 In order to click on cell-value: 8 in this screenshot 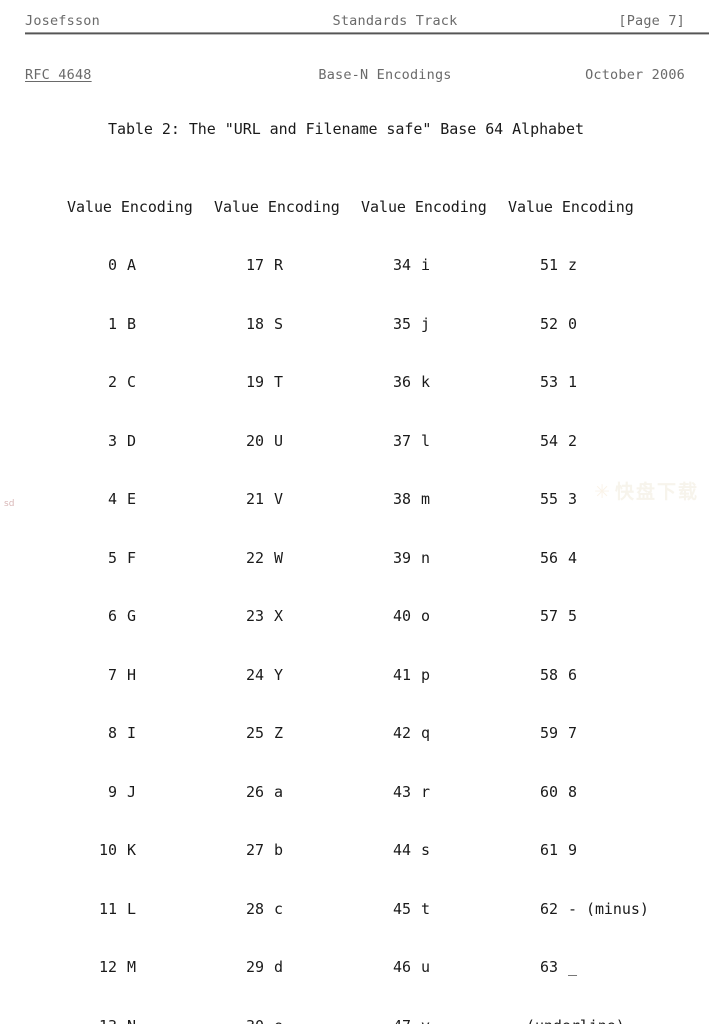, I will do `click(92, 734)`.